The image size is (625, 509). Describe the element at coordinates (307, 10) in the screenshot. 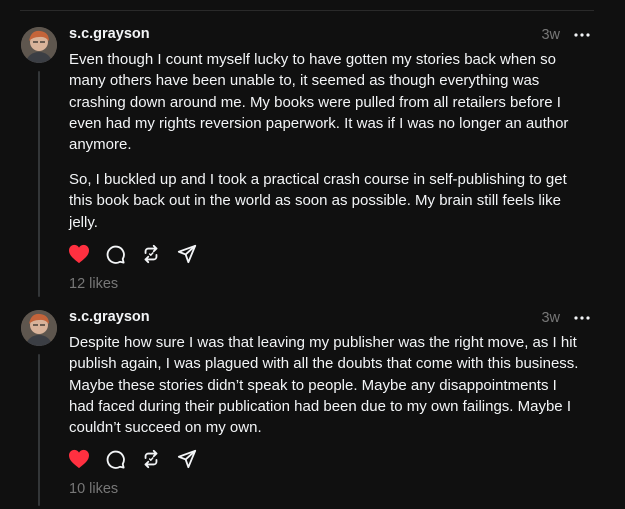

I see `top-divider` at that location.